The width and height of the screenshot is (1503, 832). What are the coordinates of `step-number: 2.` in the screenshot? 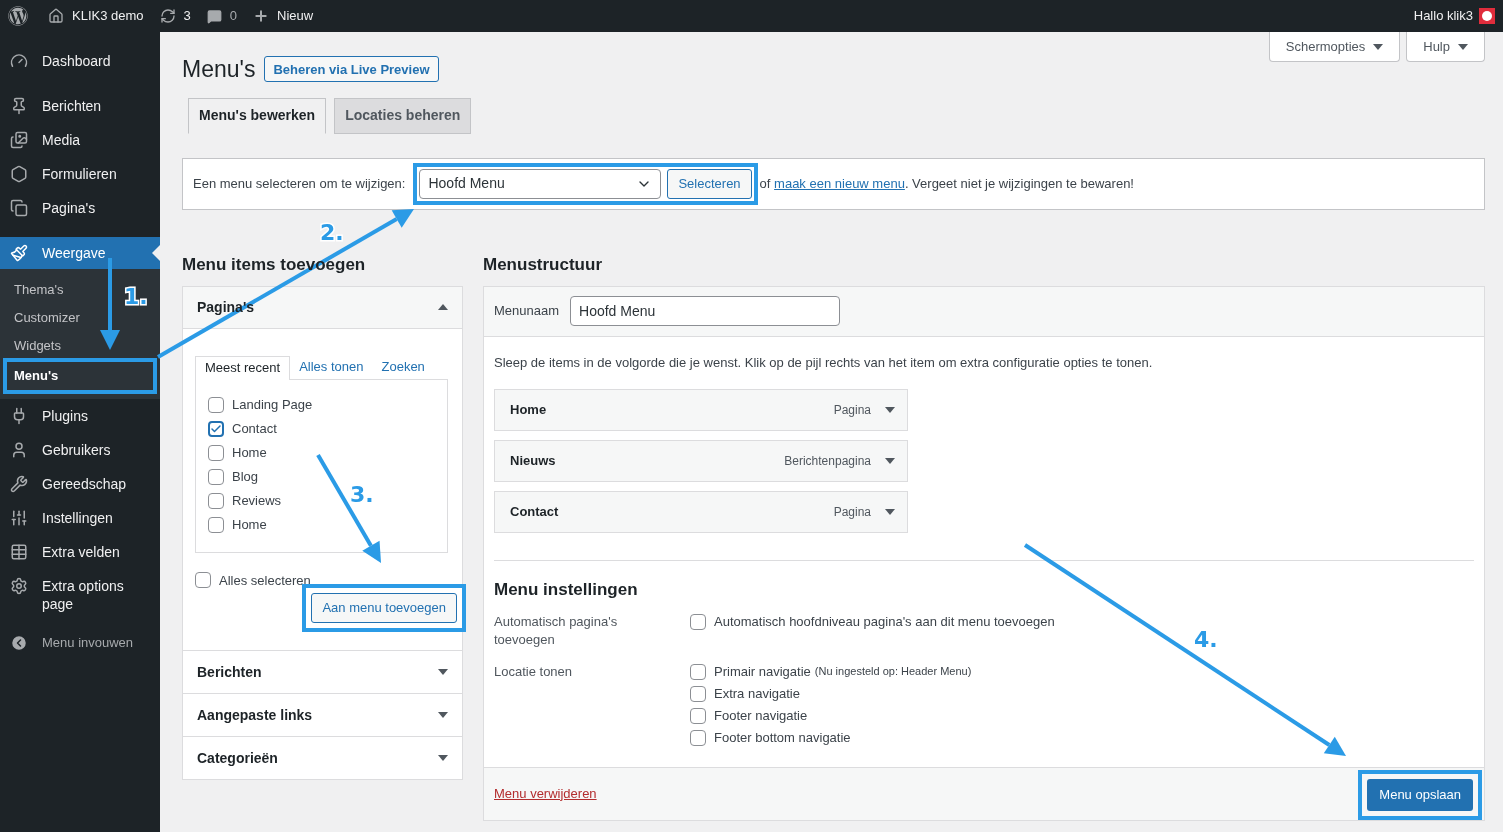 It's located at (332, 232).